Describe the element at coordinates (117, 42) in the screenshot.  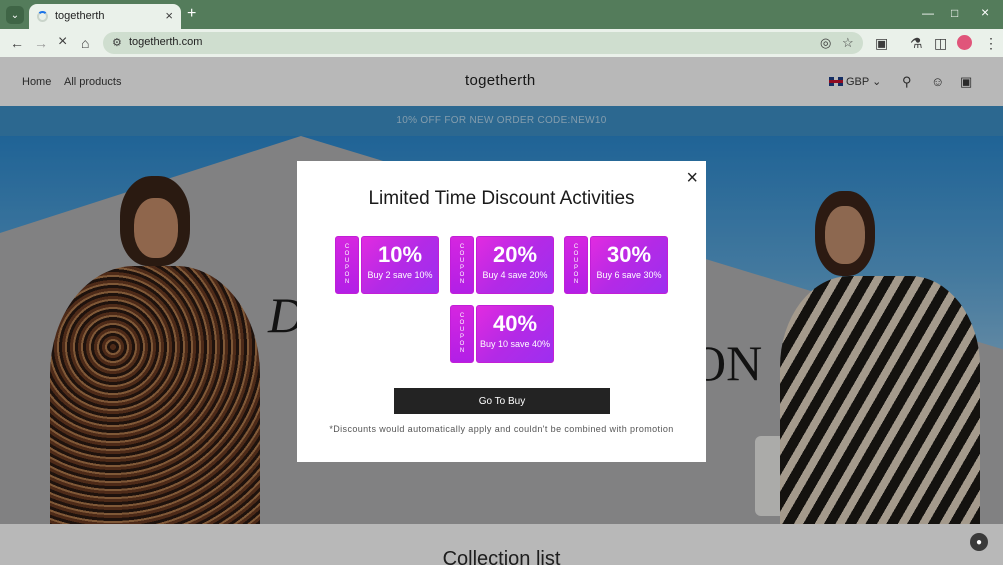
I see `site-info-icon: ⚙` at that location.